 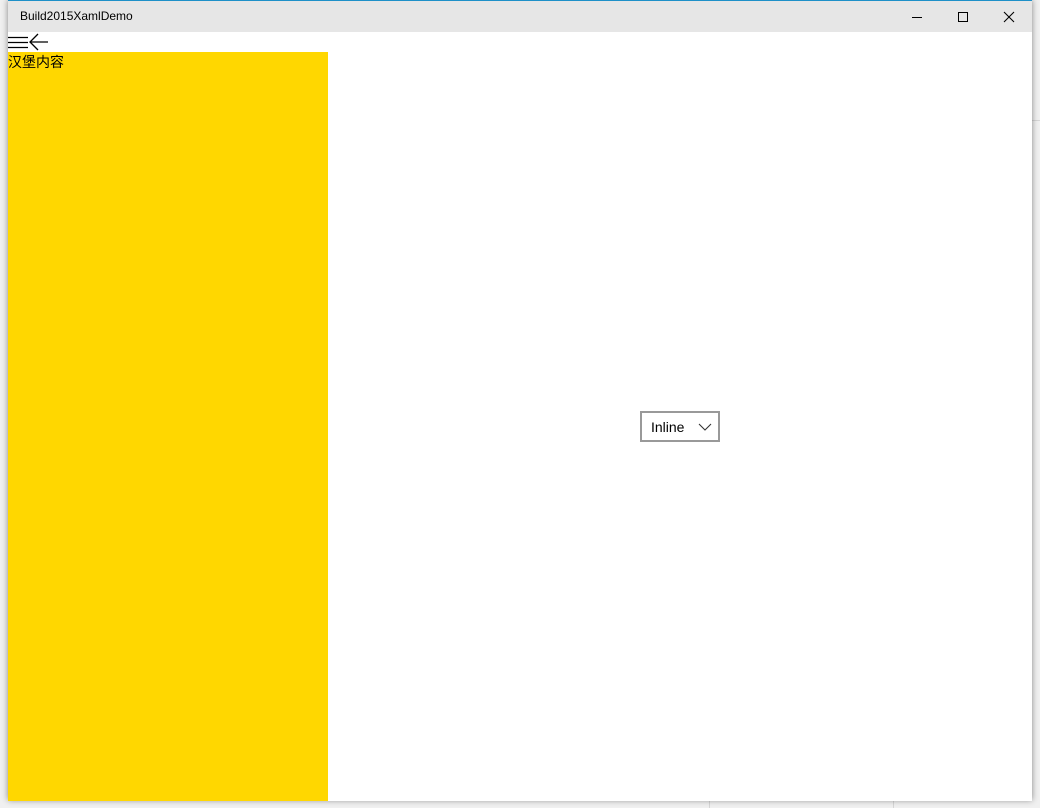 I want to click on minimize-button, so click(x=917, y=16).